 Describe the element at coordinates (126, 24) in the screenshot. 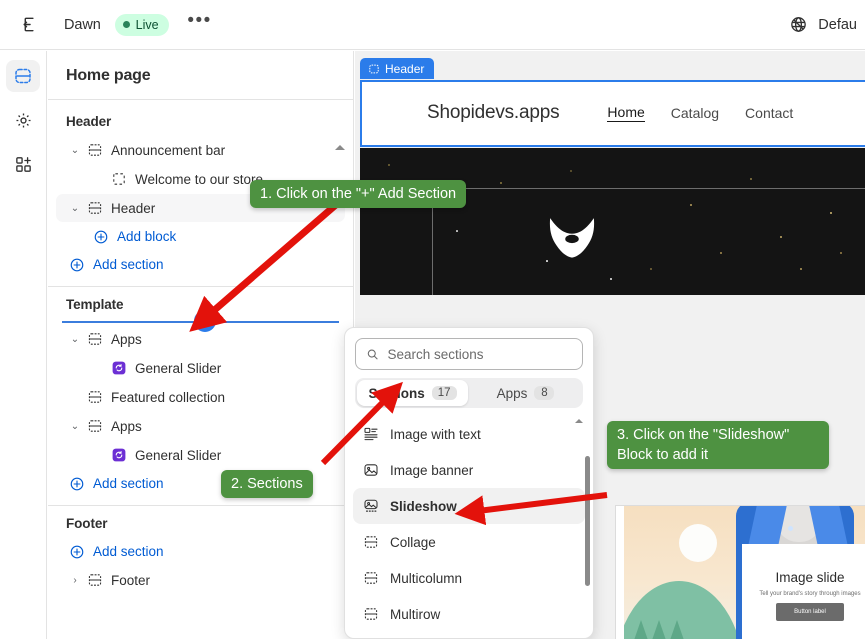

I see `status-dot-icon` at that location.